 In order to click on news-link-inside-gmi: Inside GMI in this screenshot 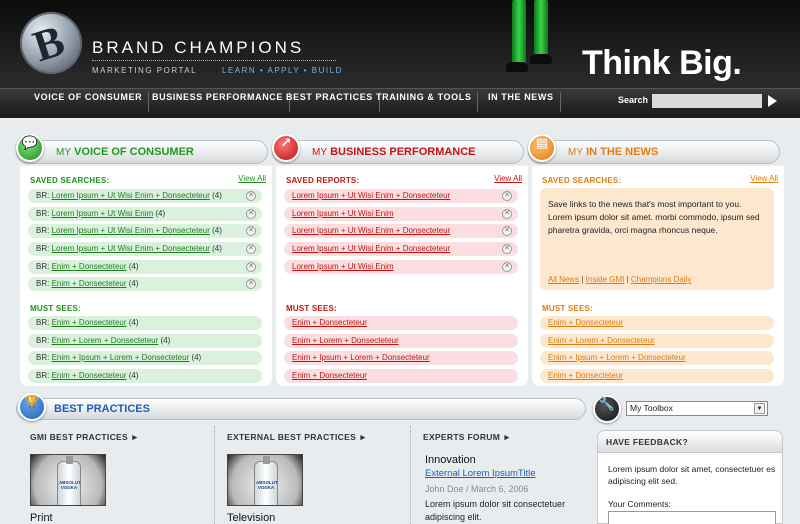, I will do `click(605, 279)`.